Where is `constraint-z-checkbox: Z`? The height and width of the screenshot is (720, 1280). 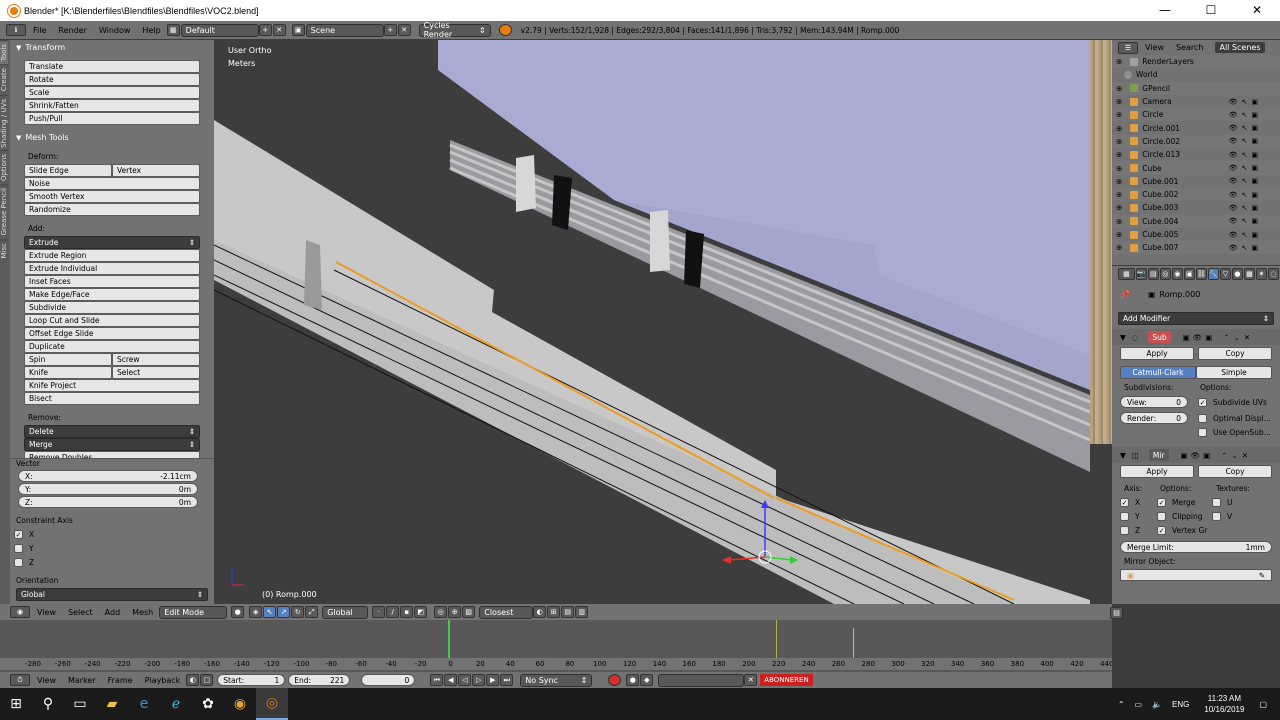
constraint-z-checkbox: Z is located at coordinates (114, 562).